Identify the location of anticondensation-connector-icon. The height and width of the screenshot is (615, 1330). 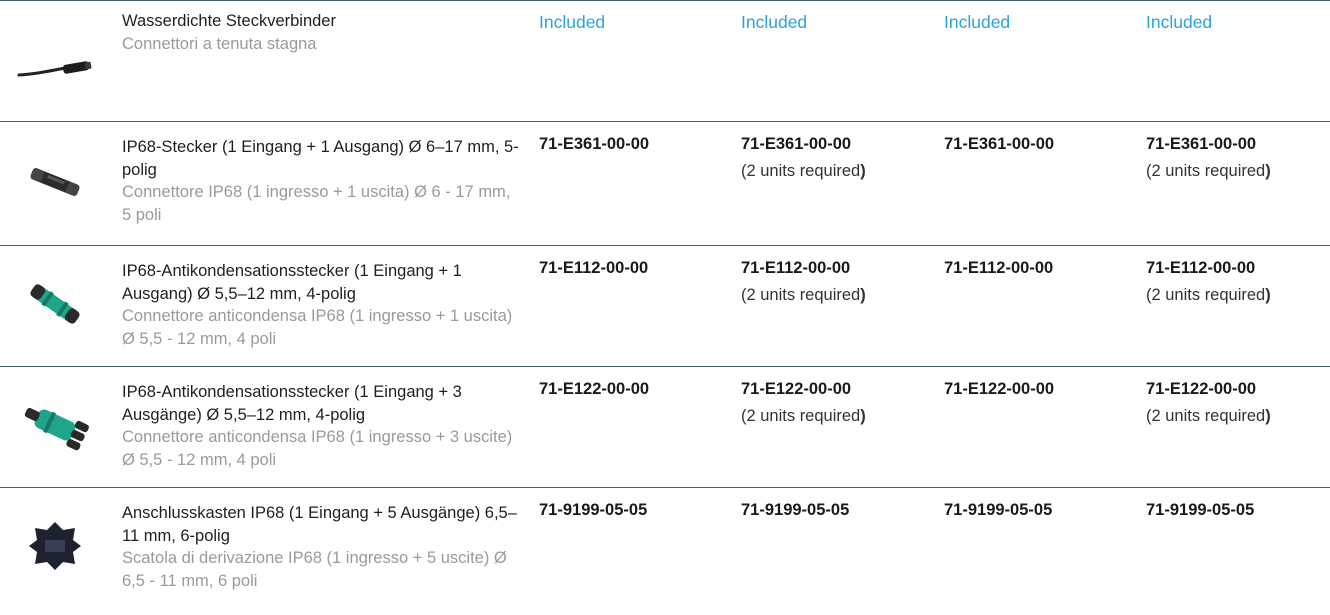
(55, 304).